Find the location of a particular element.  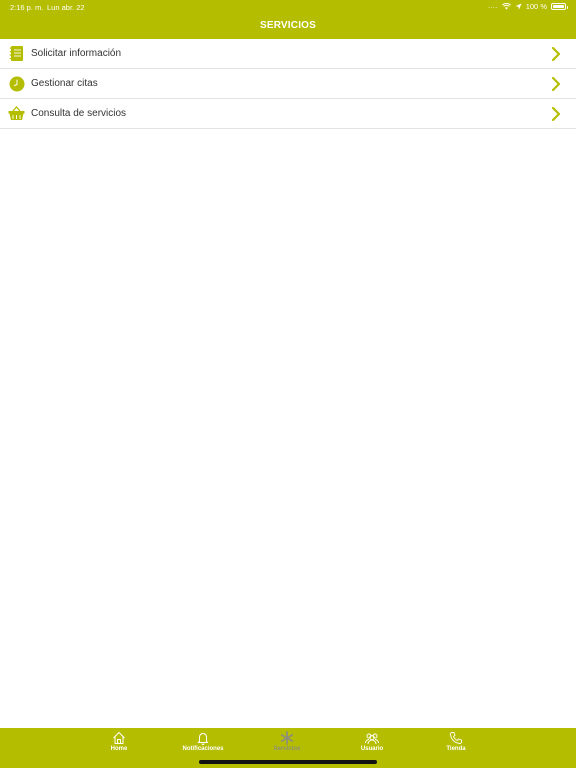

notepad-icon is located at coordinates (16, 53).